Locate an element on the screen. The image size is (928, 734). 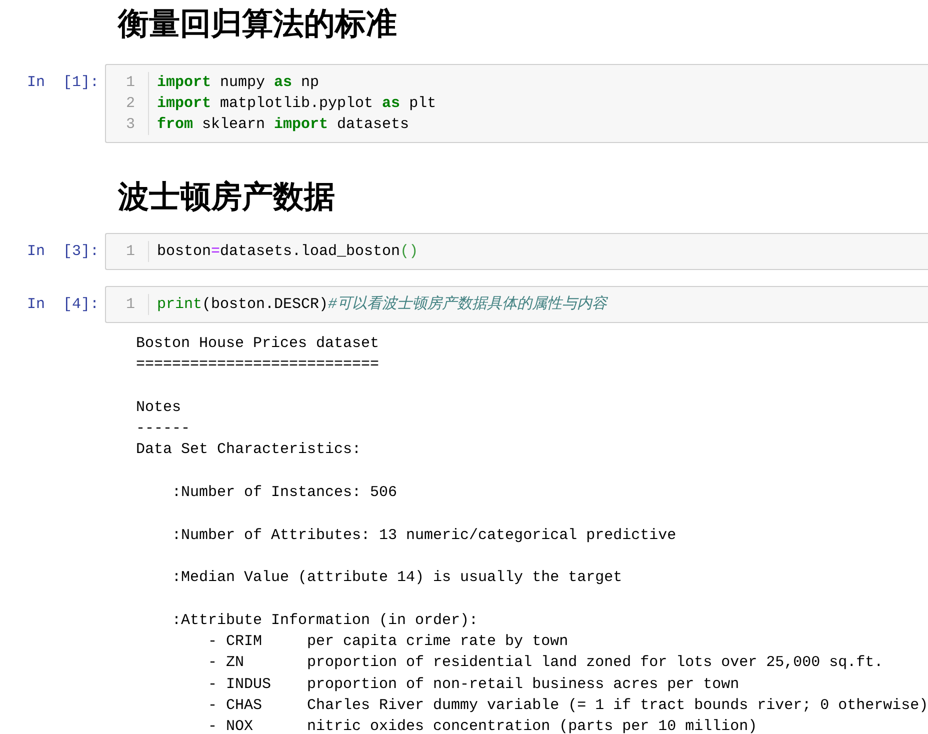
output-line: =========================== is located at coordinates (258, 365).